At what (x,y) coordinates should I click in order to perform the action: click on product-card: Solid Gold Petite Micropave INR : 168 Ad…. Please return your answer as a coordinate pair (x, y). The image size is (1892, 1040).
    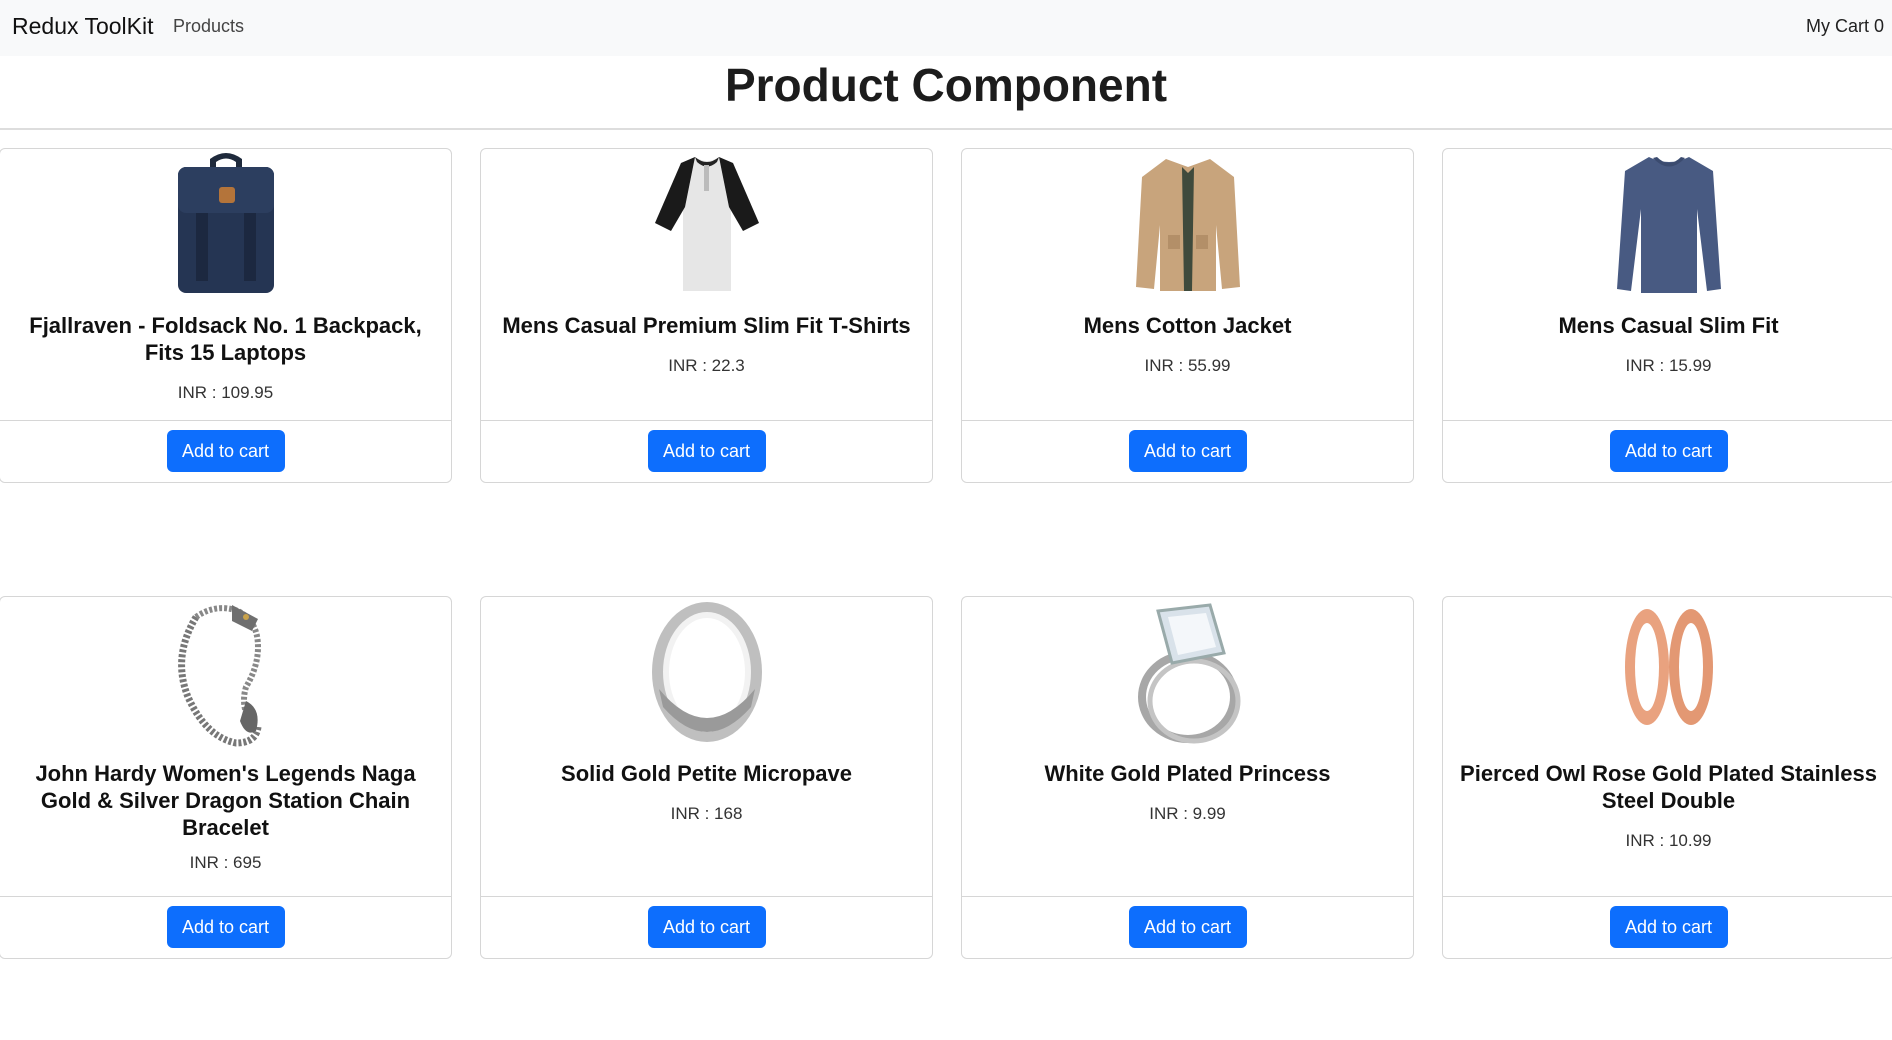
    Looking at the image, I should click on (706, 777).